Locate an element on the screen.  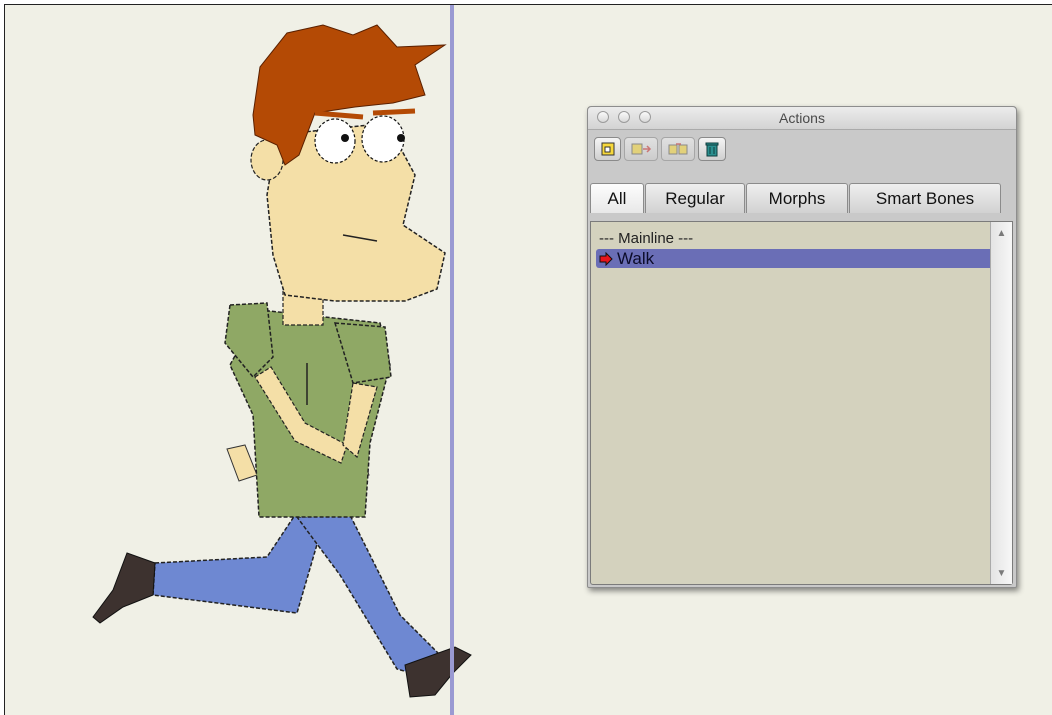
insert-action-button is located at coordinates (641, 149).